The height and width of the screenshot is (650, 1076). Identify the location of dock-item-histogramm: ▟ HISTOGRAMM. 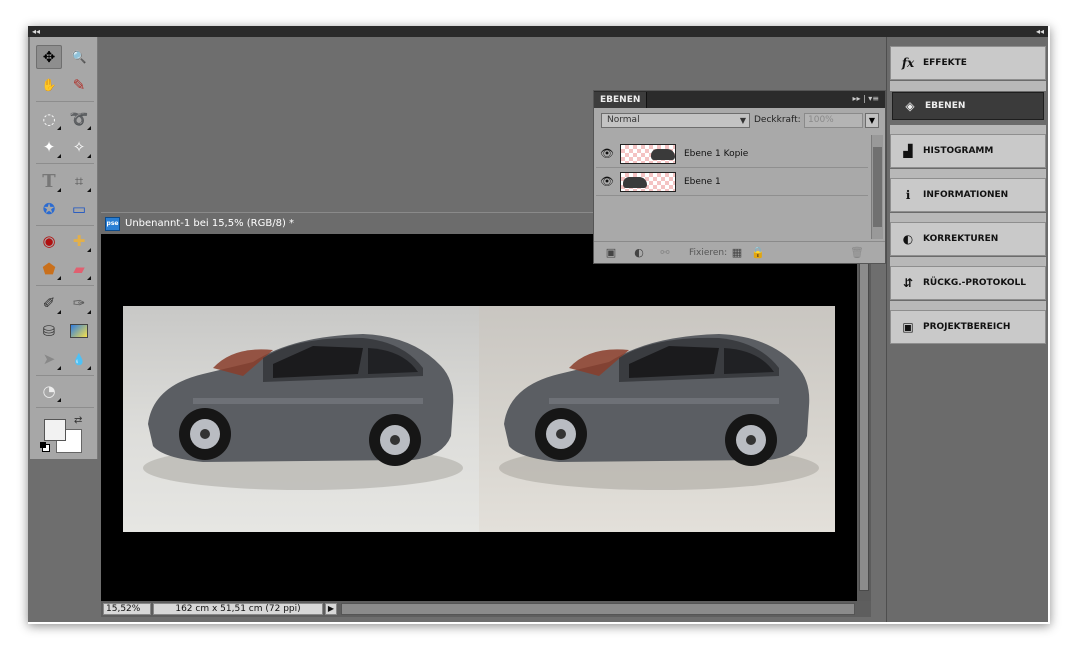
(968, 151).